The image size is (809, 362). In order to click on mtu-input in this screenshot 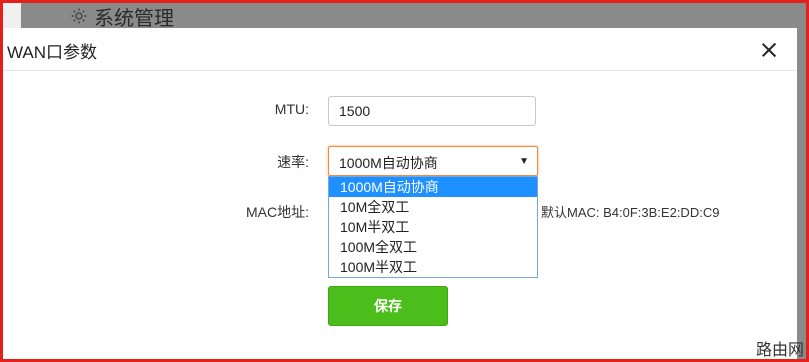, I will do `click(432, 111)`.